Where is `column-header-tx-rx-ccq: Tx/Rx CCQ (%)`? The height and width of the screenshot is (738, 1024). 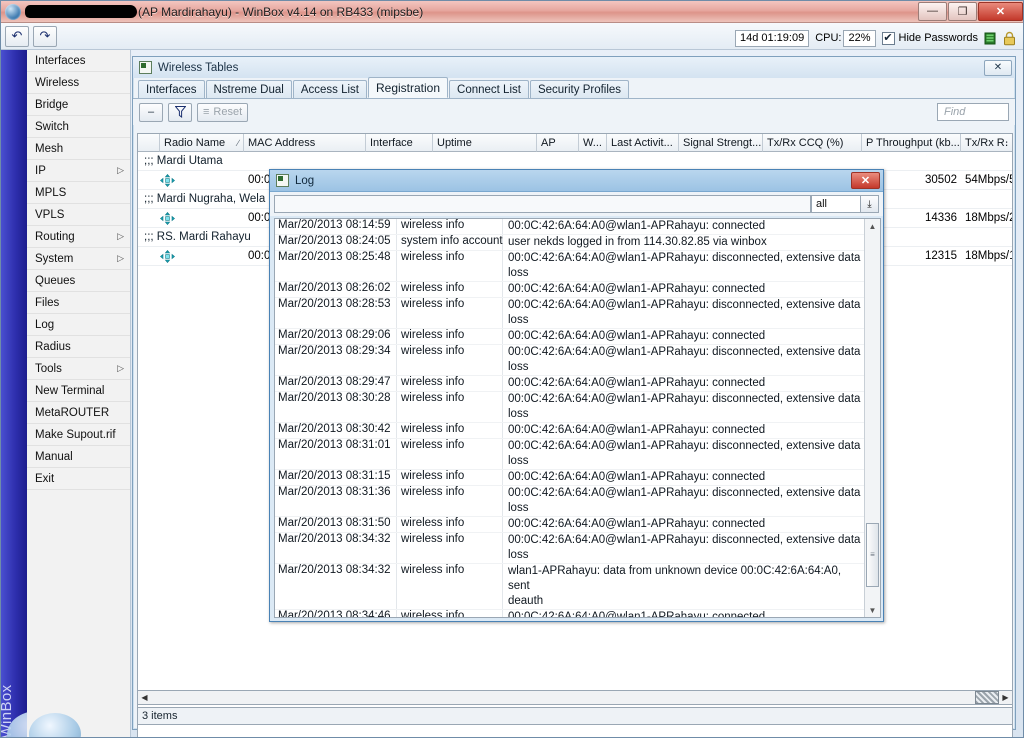
column-header-tx-rx-ccq: Tx/Rx CCQ (%) is located at coordinates (812, 143).